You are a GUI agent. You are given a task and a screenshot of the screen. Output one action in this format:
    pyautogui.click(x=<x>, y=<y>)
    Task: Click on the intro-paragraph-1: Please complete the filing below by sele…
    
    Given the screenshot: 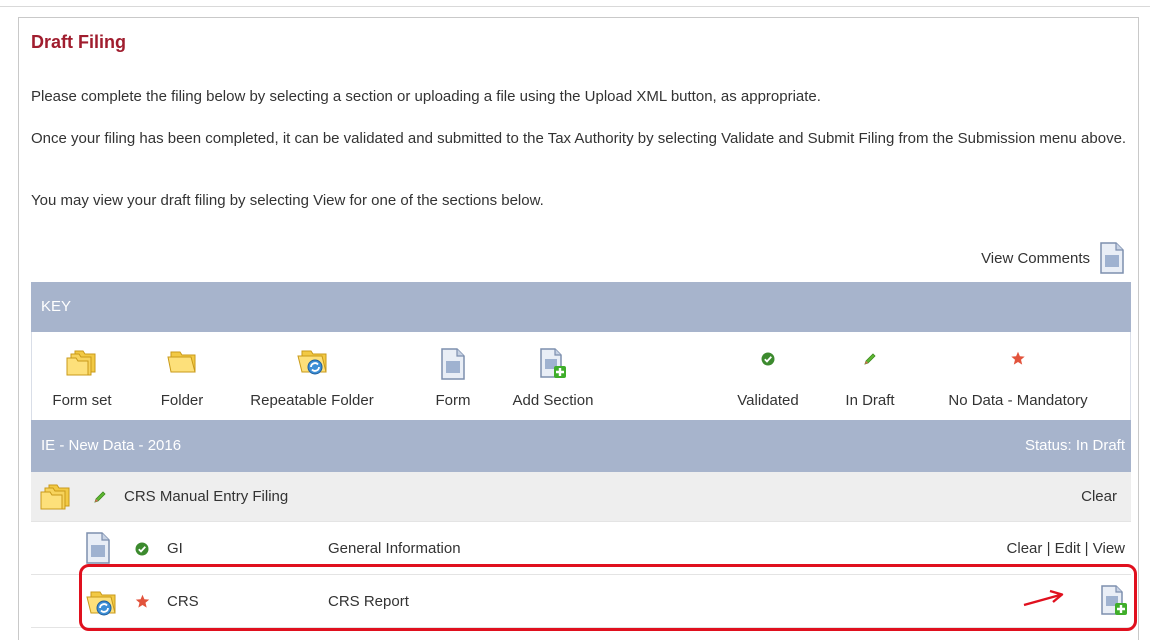 What is the action you would take?
    pyautogui.click(x=426, y=96)
    